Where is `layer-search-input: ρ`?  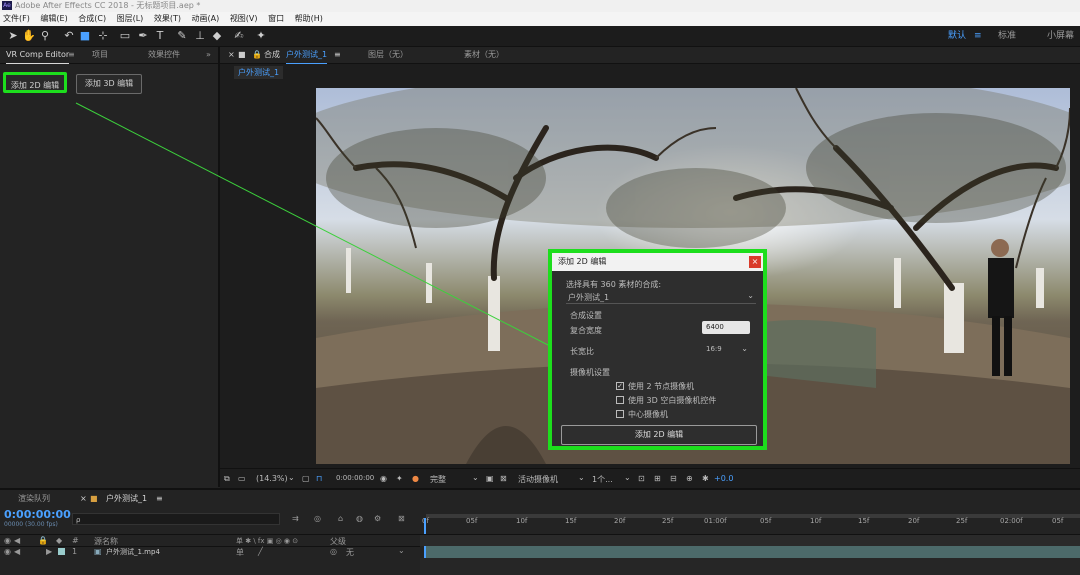
layer-search-input: ρ is located at coordinates (176, 519).